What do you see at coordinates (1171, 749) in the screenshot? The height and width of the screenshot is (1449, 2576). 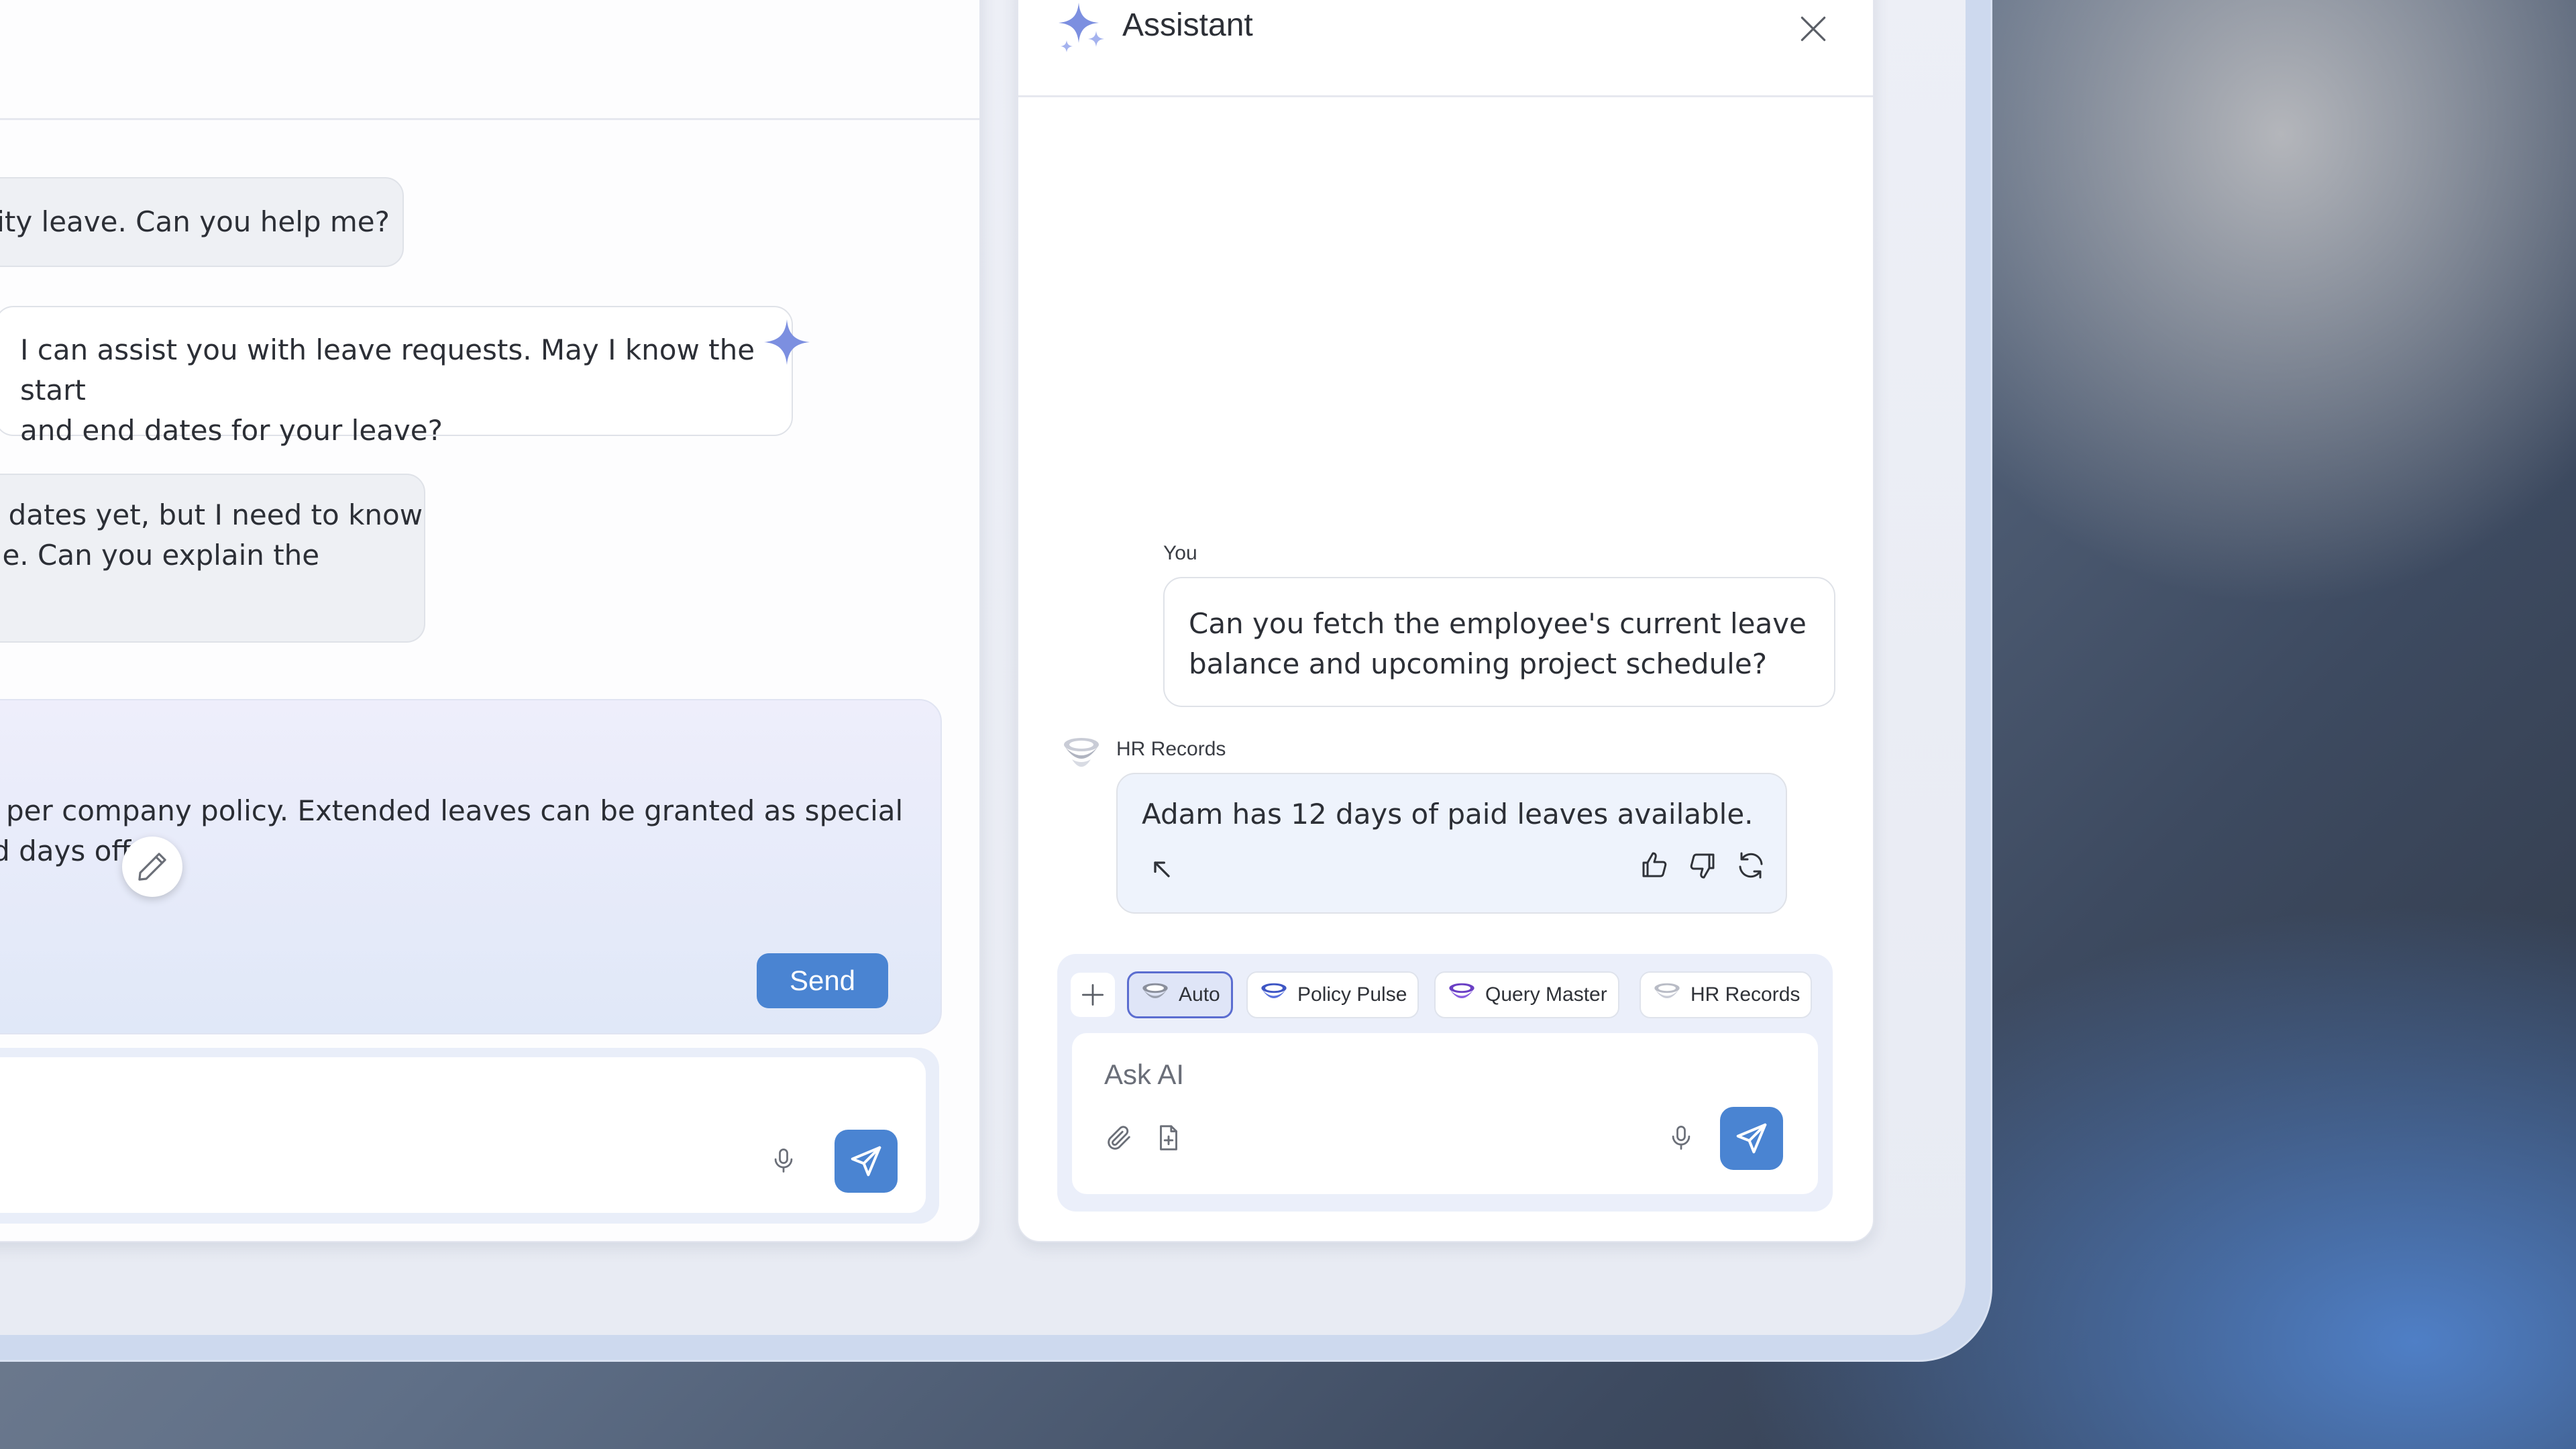 I see `responder-label: HR Records` at bounding box center [1171, 749].